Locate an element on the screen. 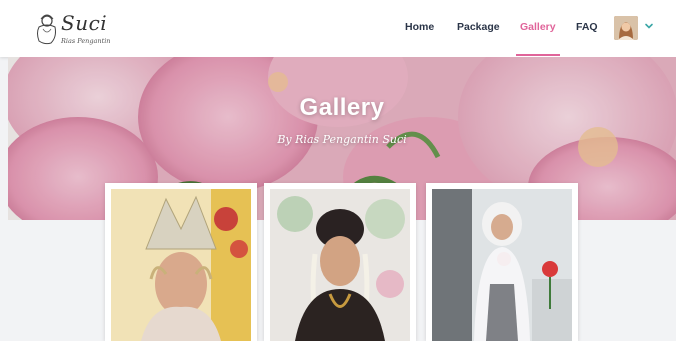  brand-name: Suci is located at coordinates (84, 23).